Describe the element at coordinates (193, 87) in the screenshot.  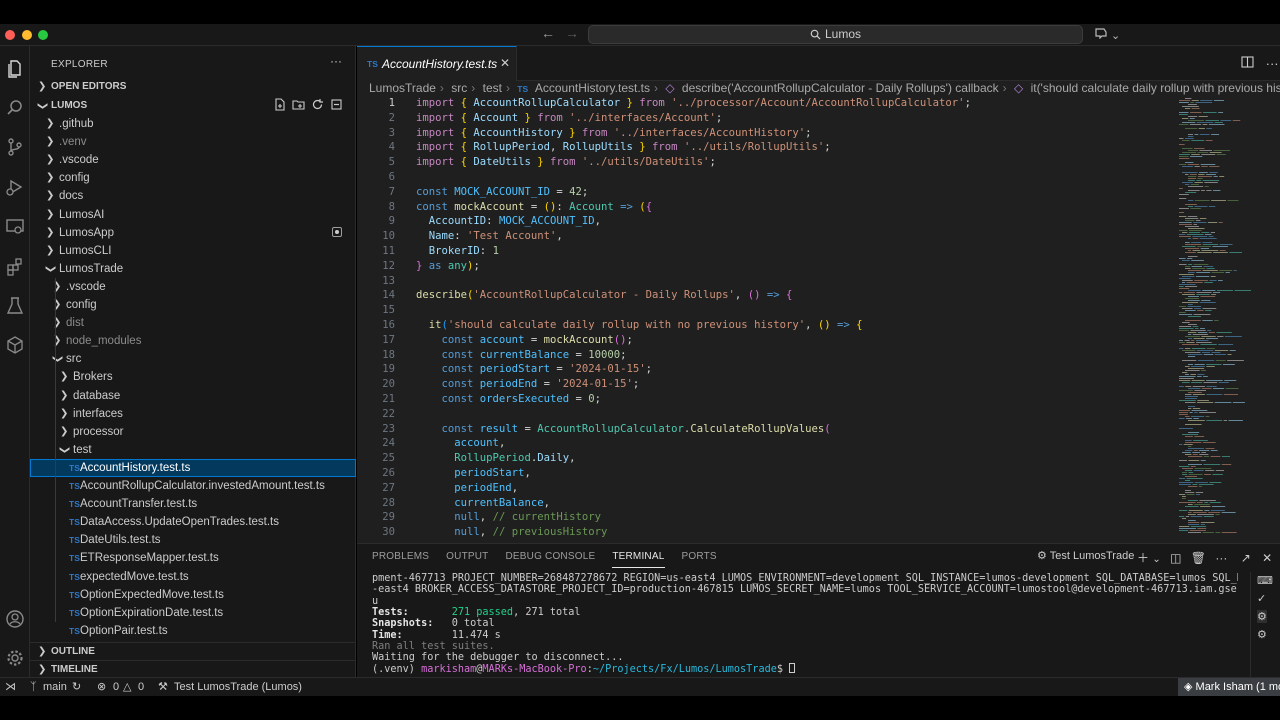
I see `open-editors-section: ❯ OPEN EDITORS` at that location.